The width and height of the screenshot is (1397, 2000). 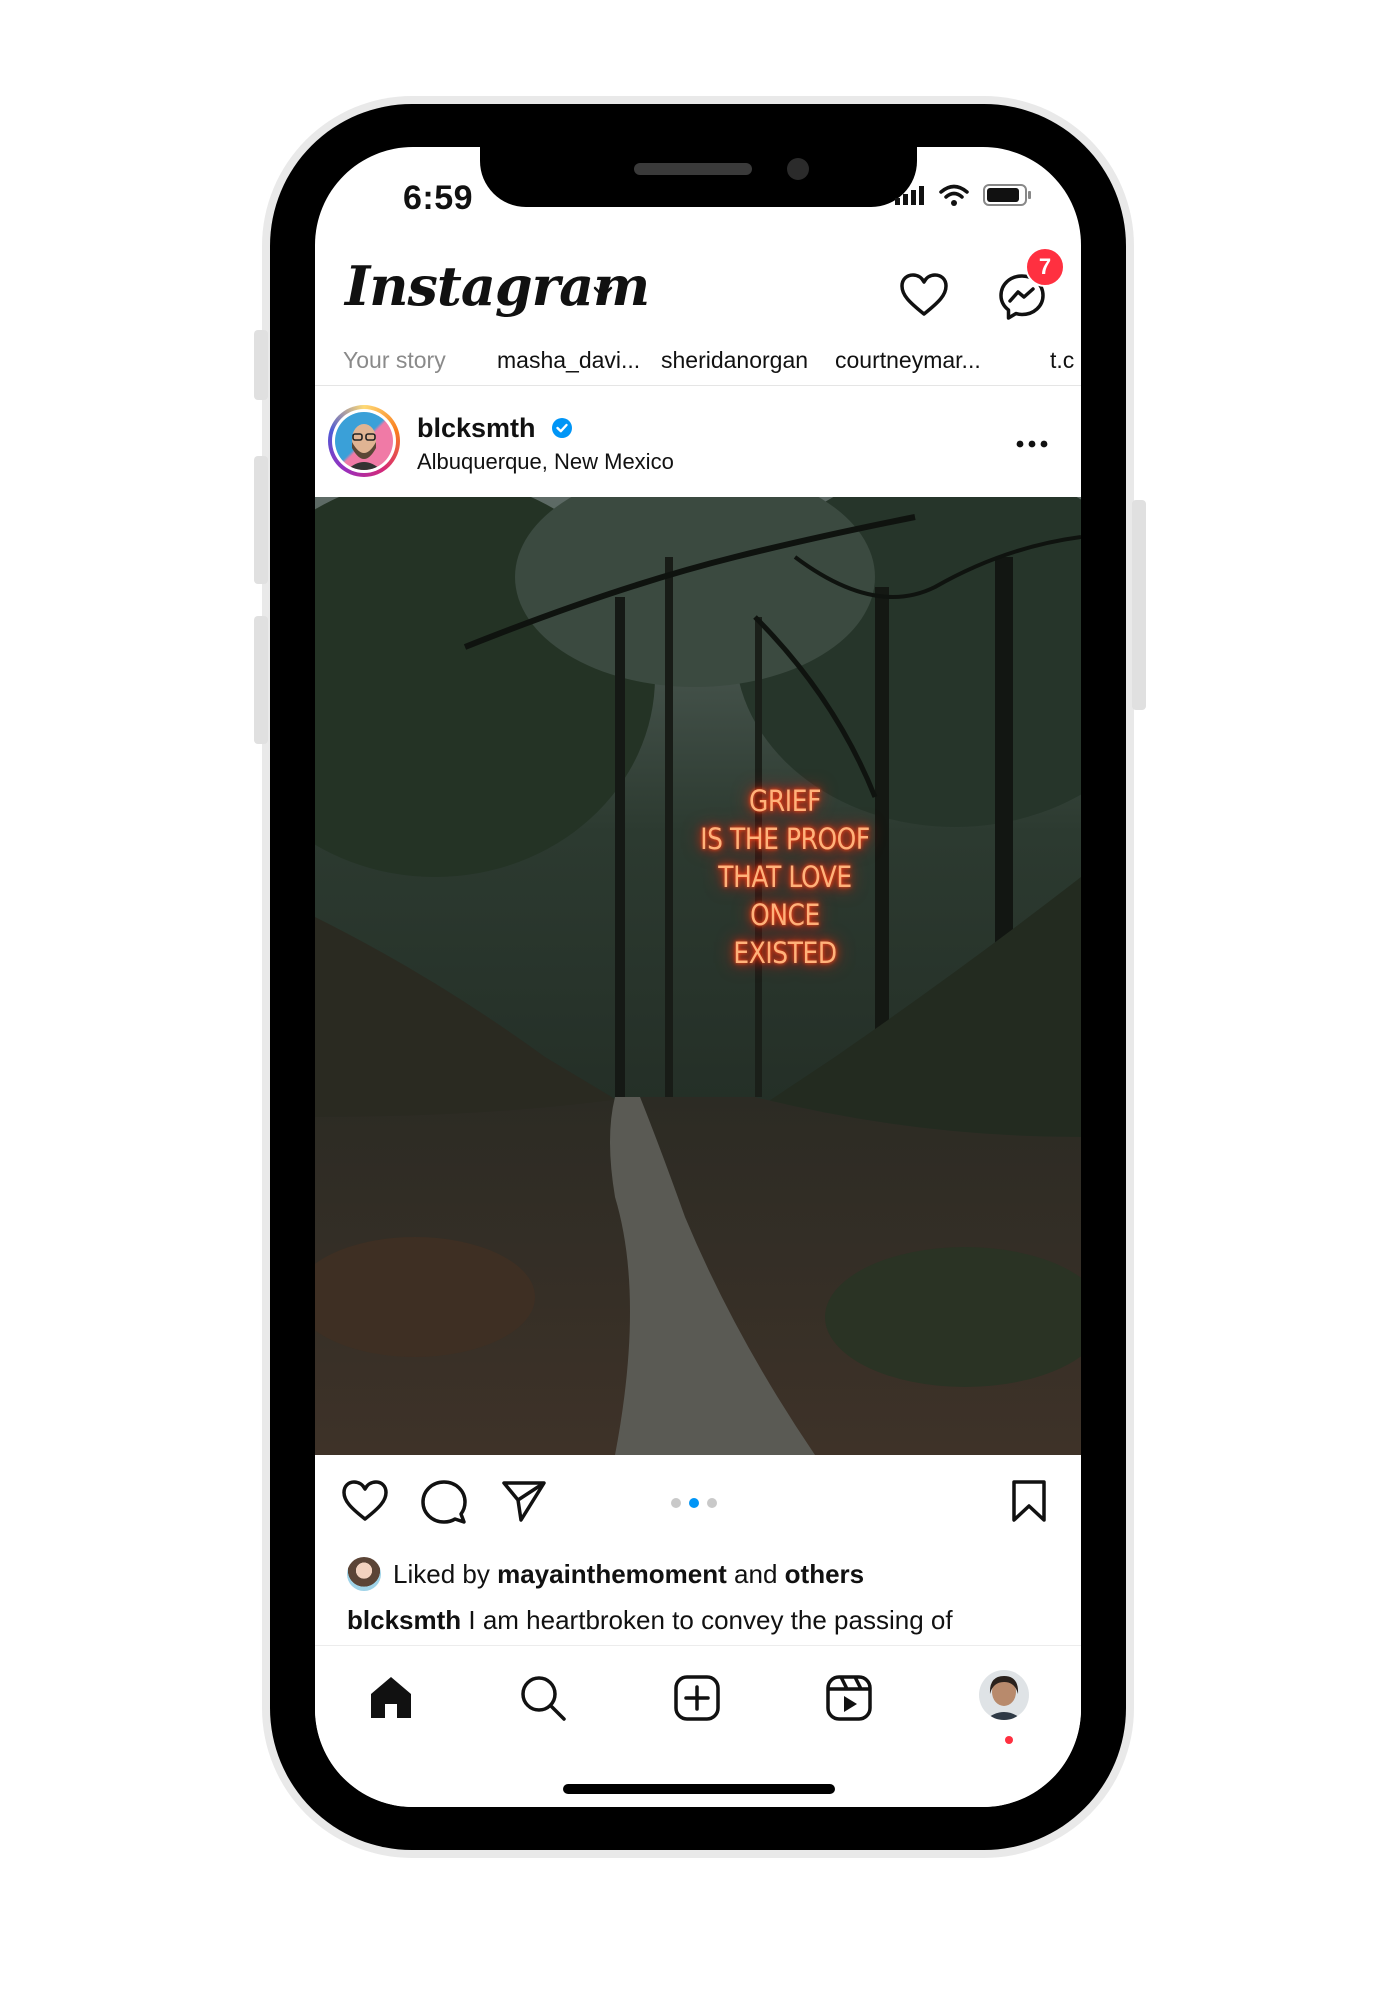 What do you see at coordinates (545, 462) in the screenshot?
I see `post-location: Albuquerque, New Mexico` at bounding box center [545, 462].